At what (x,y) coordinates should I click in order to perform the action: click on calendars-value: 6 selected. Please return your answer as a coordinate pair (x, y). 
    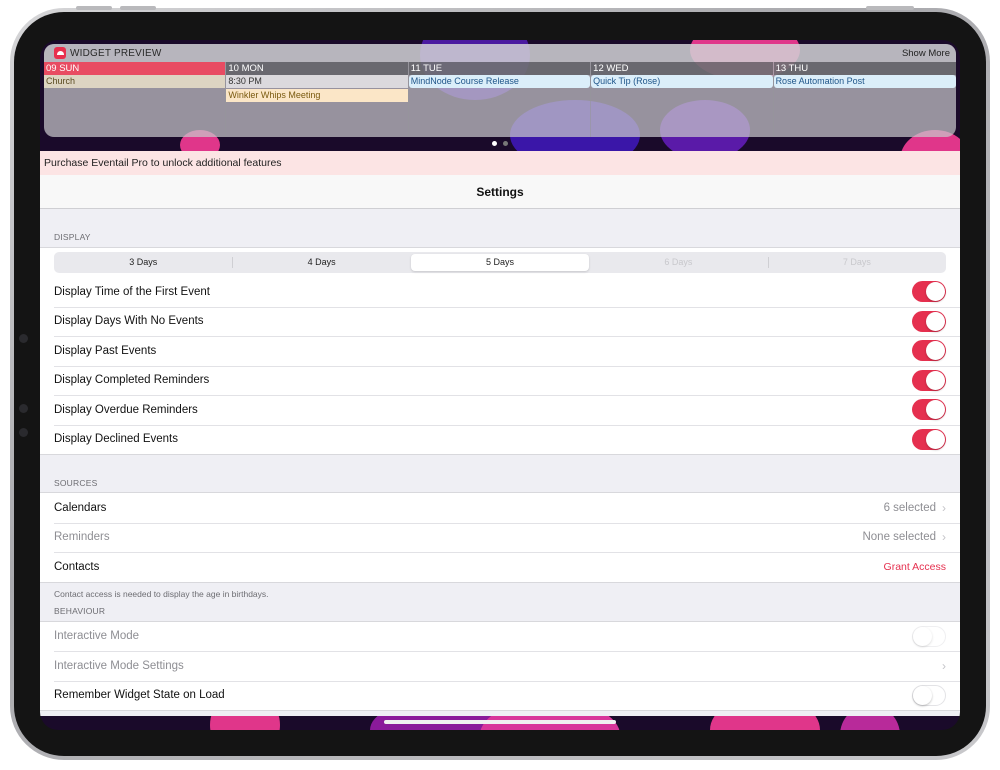
    Looking at the image, I should click on (909, 507).